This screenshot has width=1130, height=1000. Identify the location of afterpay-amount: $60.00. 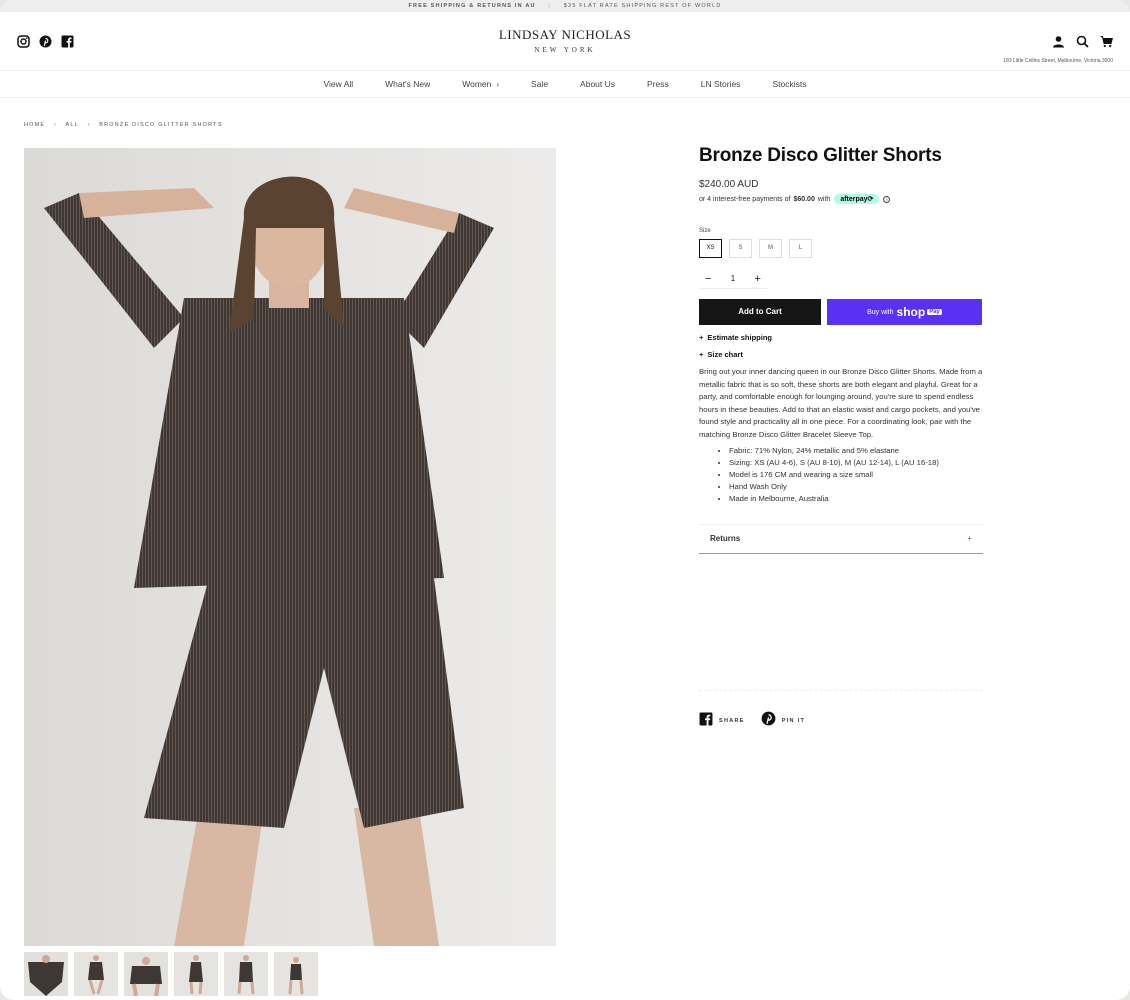
(804, 199).